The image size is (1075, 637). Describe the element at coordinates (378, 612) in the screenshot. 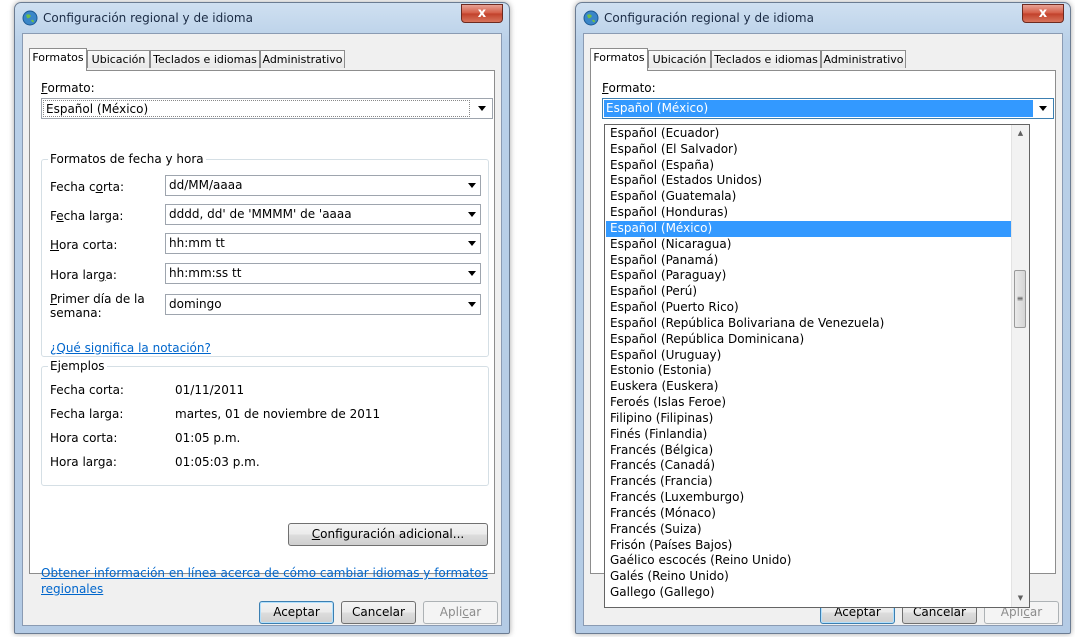

I see `cancel-button: Cancelar` at that location.